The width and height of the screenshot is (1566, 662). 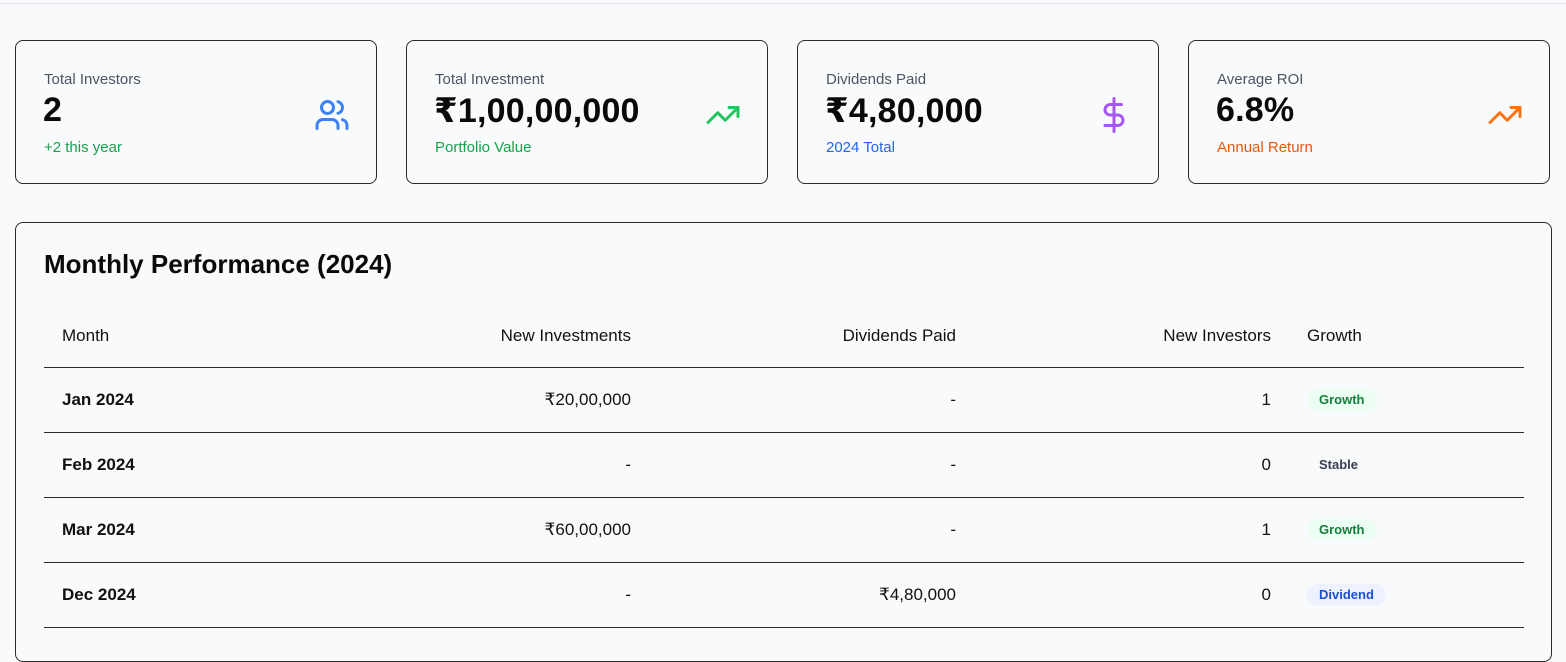 What do you see at coordinates (1339, 464) in the screenshot?
I see `growth-badge: Stable` at bounding box center [1339, 464].